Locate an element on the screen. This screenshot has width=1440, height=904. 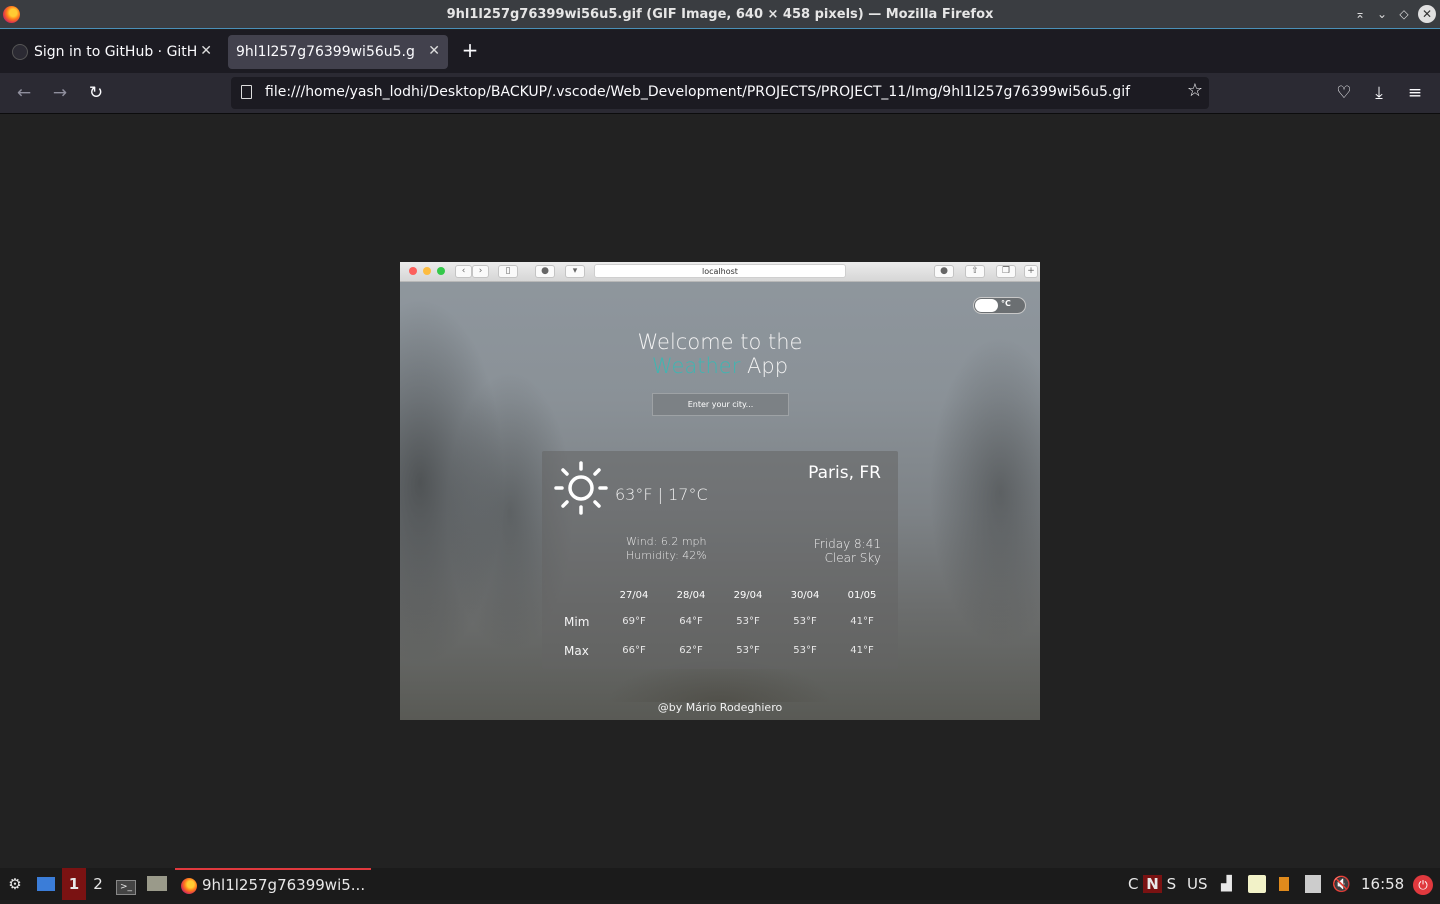
app-menu-icon: ⚙ is located at coordinates (15, 884).